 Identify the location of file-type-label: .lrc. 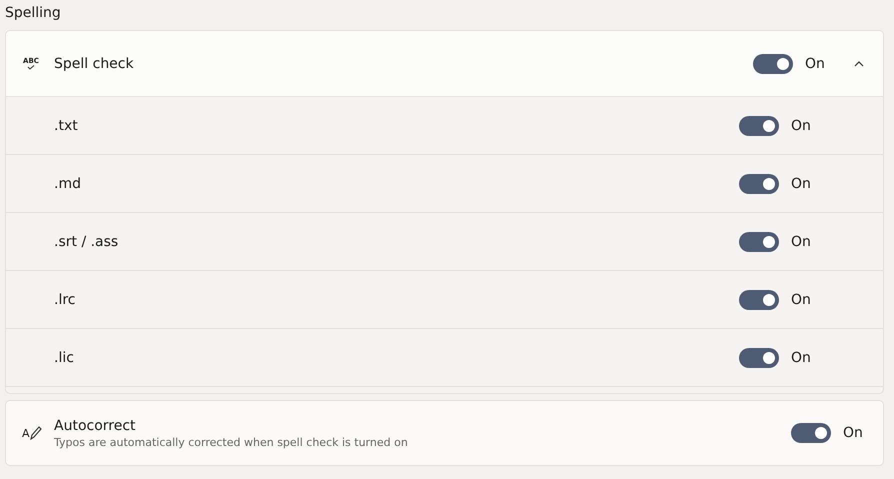
(65, 300).